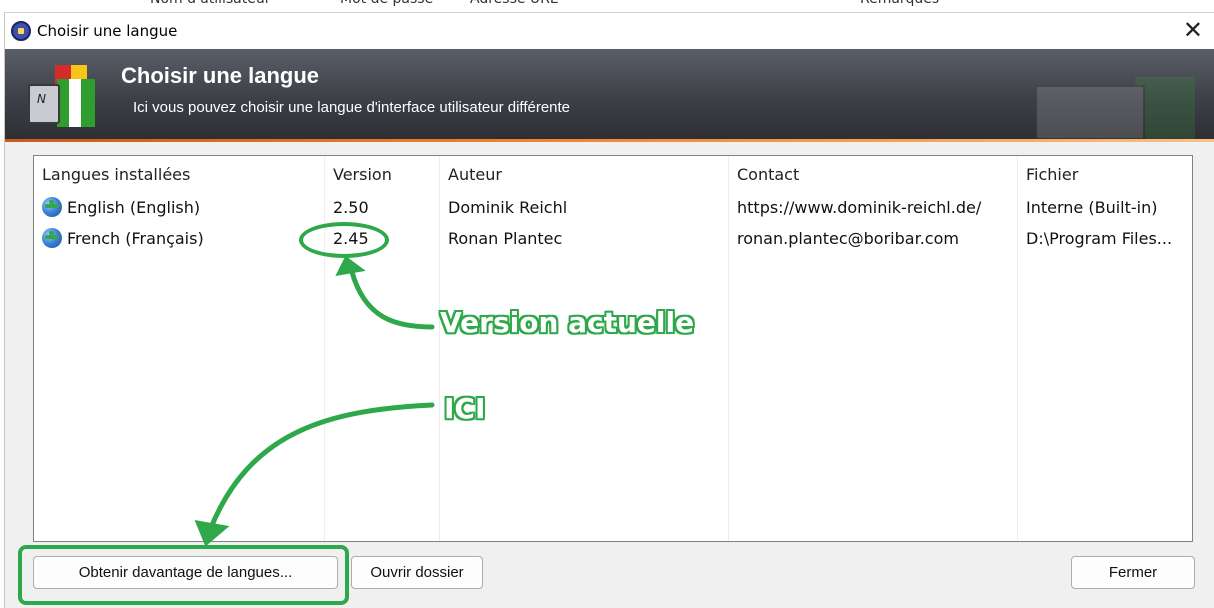  I want to click on annotation-here-label: ICI, so click(465, 408).